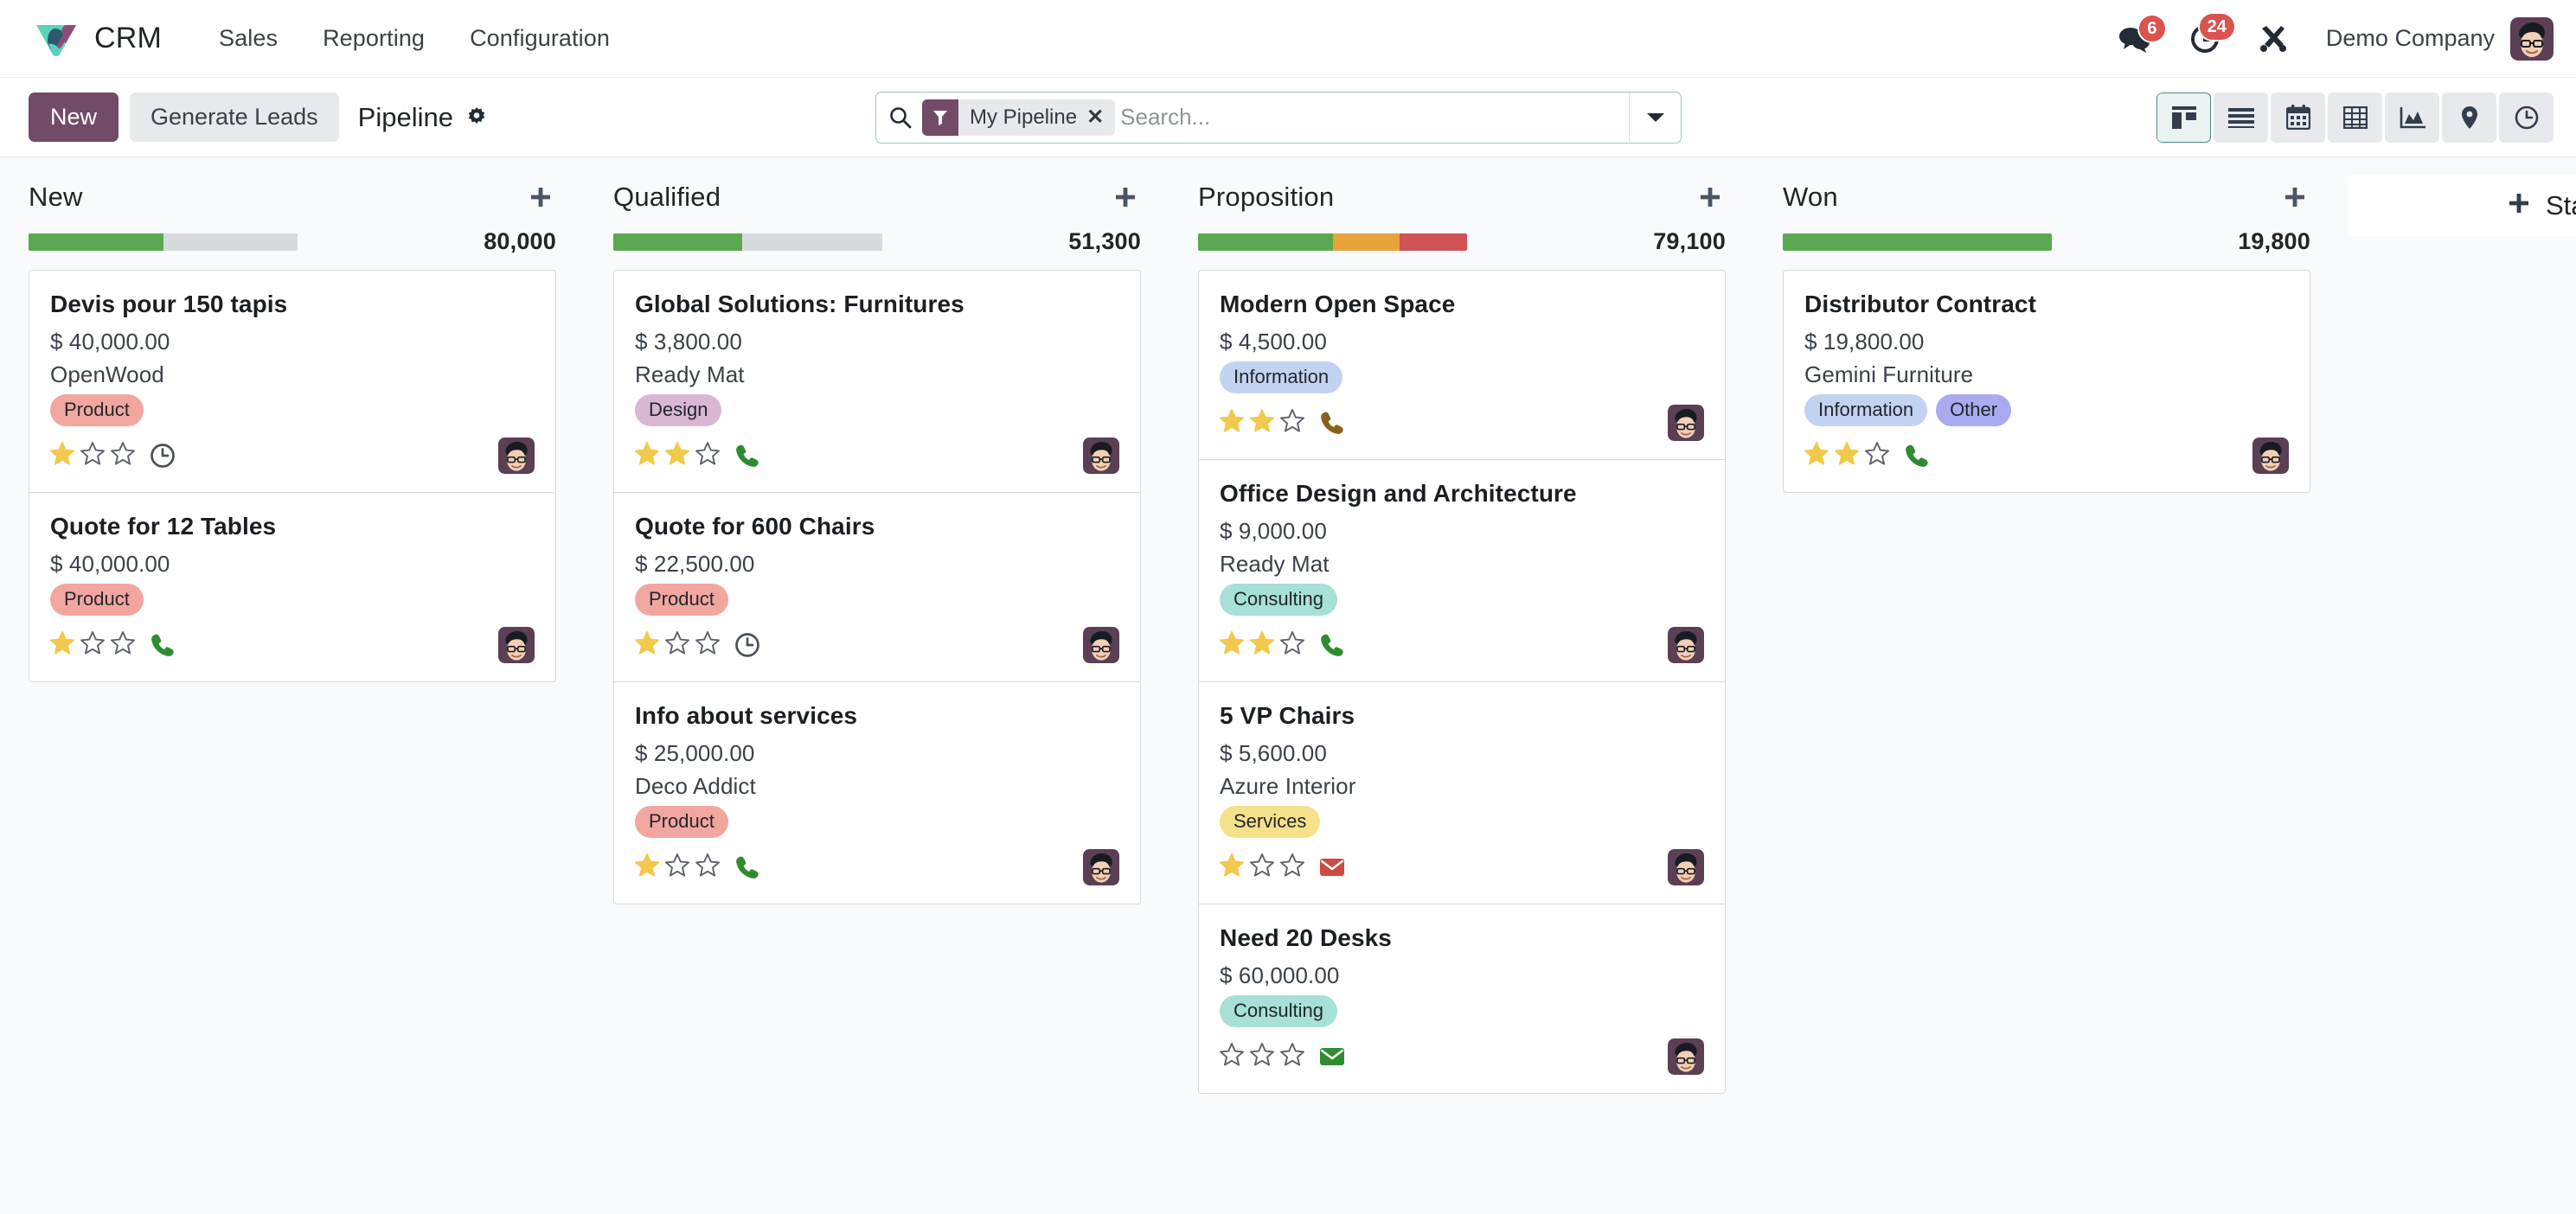 This screenshot has width=2576, height=1214. What do you see at coordinates (1462, 998) in the screenshot?
I see `kanban-card: Need 20 Desks $ 60,000.00 Consulting` at bounding box center [1462, 998].